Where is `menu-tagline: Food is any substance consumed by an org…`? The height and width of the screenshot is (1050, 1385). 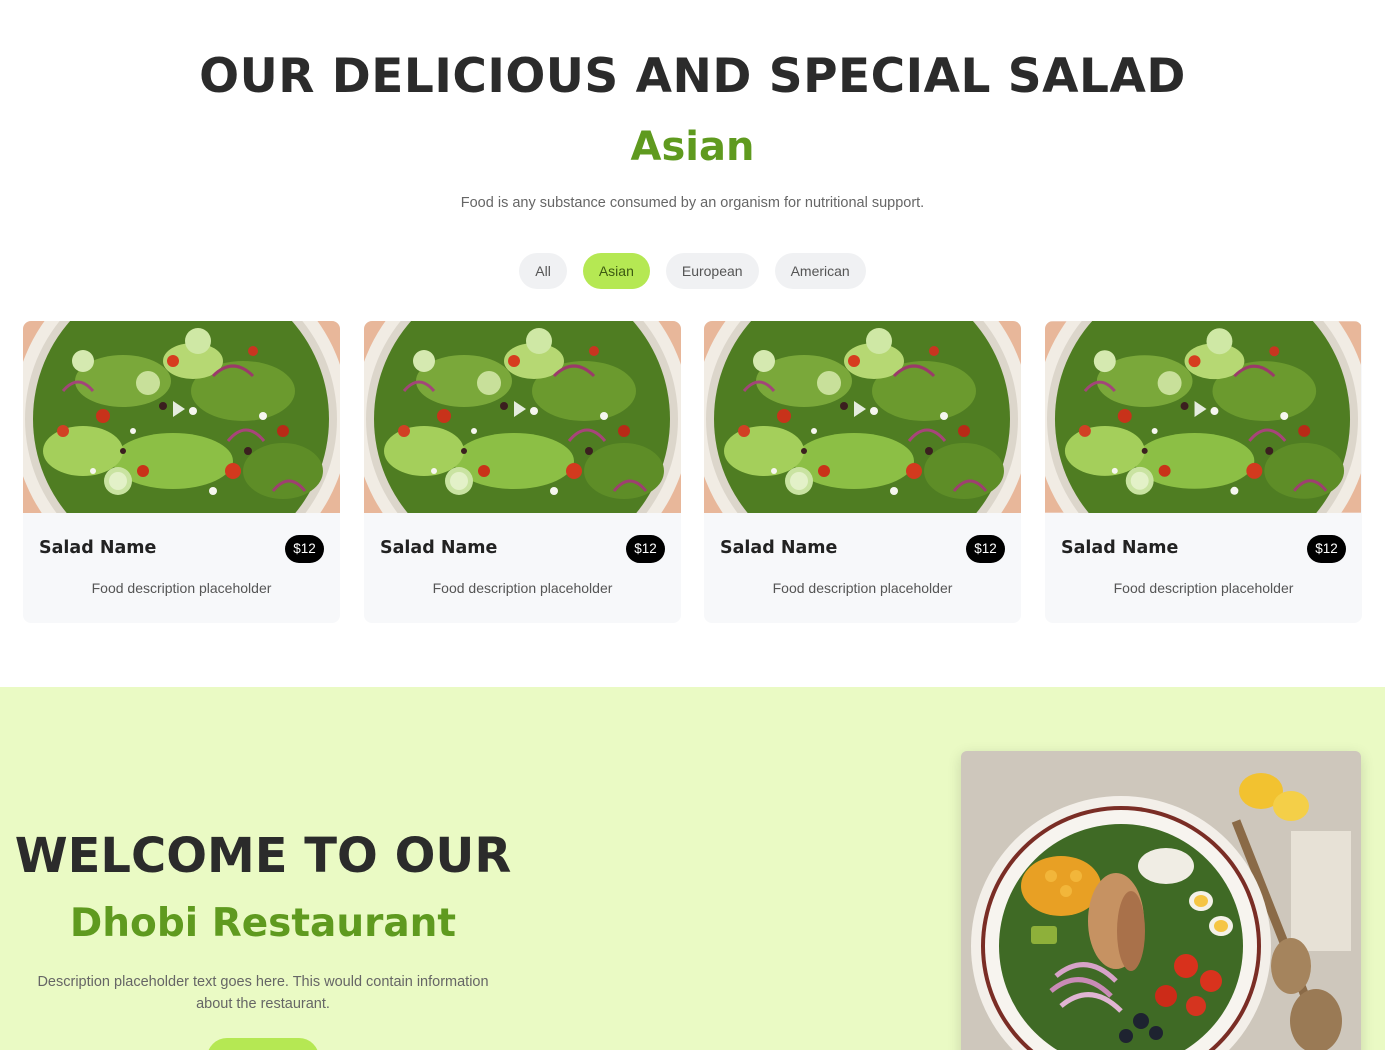 menu-tagline: Food is any substance consumed by an org… is located at coordinates (692, 203).